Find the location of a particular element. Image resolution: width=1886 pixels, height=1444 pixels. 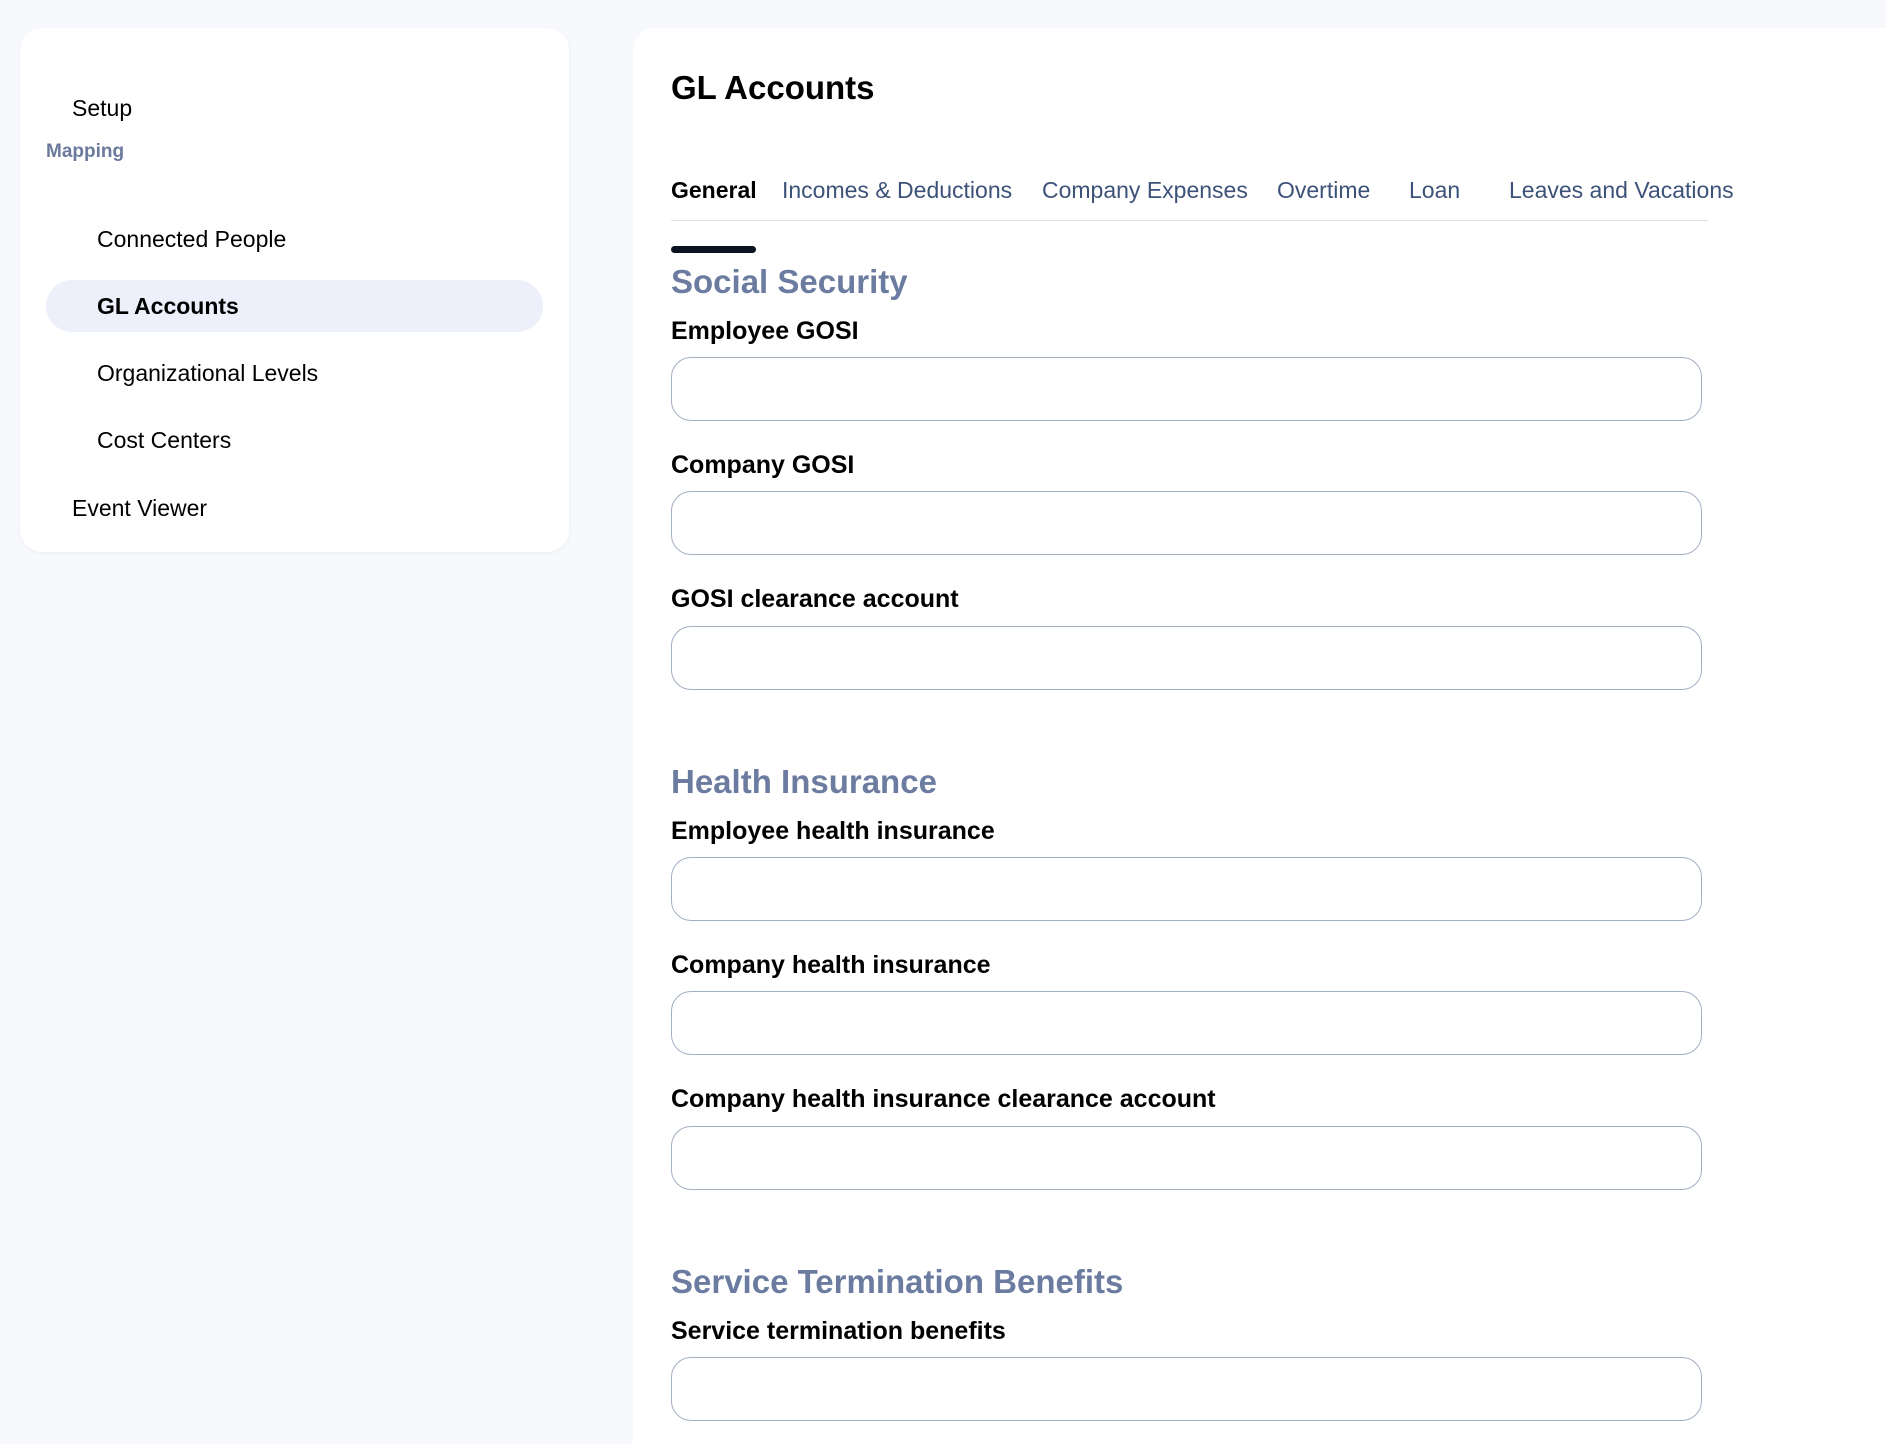

tab-company-expenses: Company Expenses is located at coordinates (1145, 189).